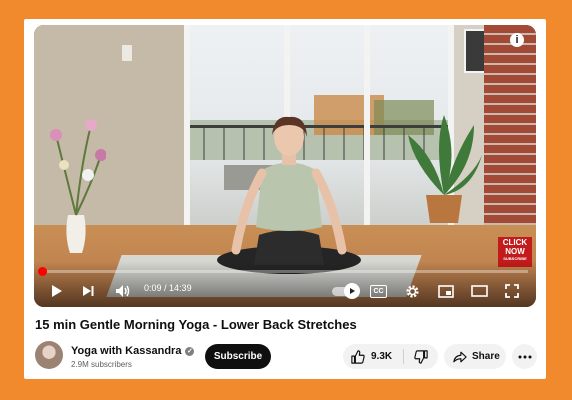 The width and height of the screenshot is (572, 400). I want to click on potted-plant, so click(445, 169).